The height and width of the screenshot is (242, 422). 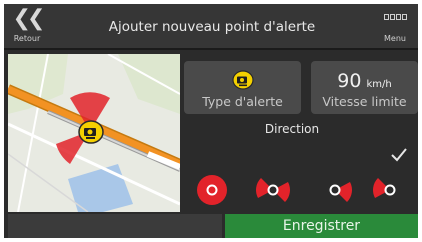 What do you see at coordinates (27, 38) in the screenshot?
I see `back-button-label: Retour` at bounding box center [27, 38].